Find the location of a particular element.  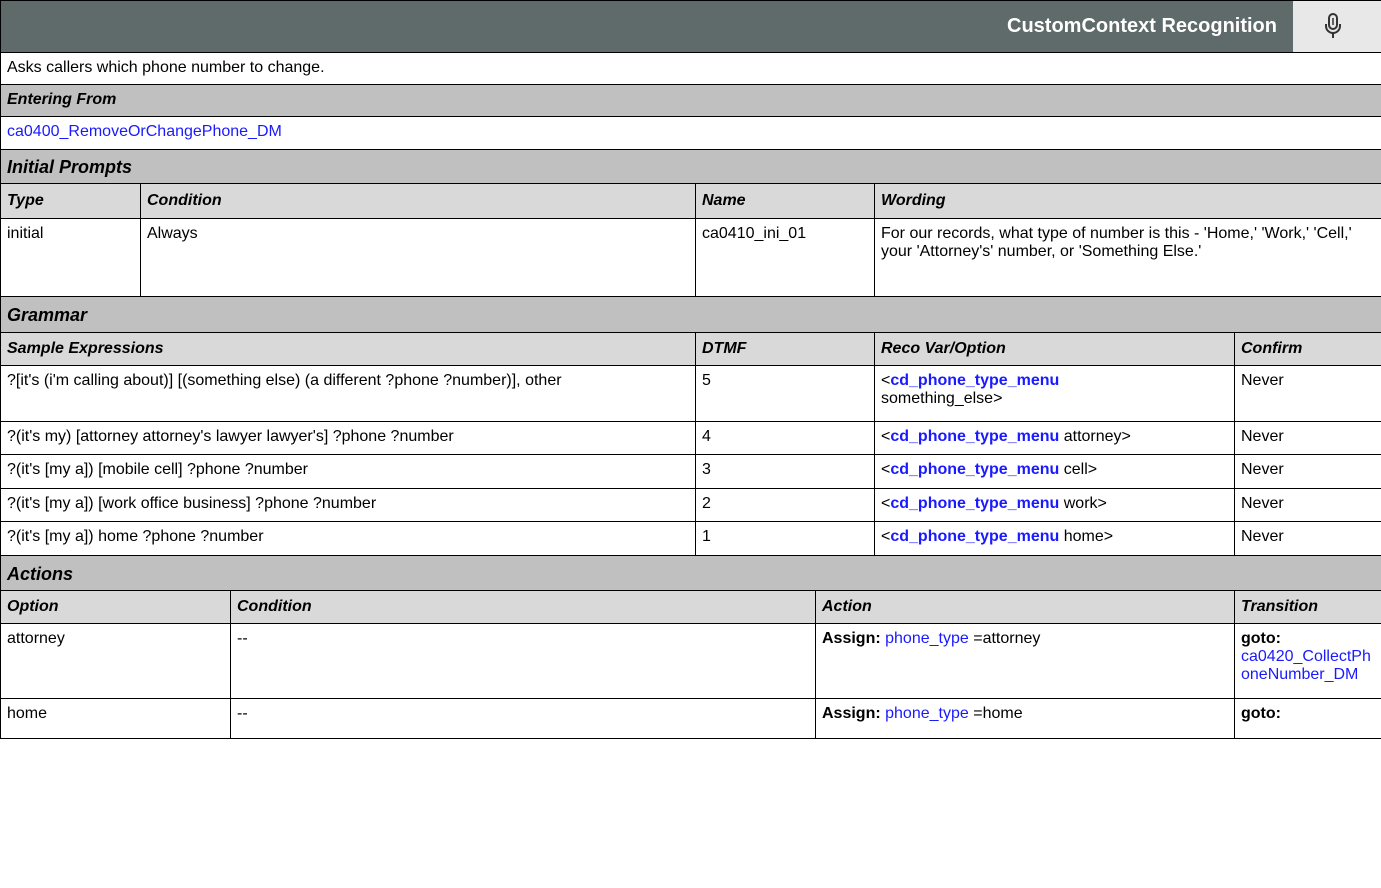

grammar-dtmf: 1 is located at coordinates (785, 538).